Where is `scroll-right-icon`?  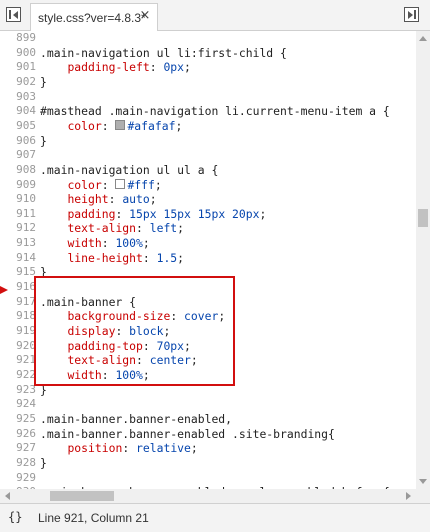
scroll-right-icon is located at coordinates (408, 496).